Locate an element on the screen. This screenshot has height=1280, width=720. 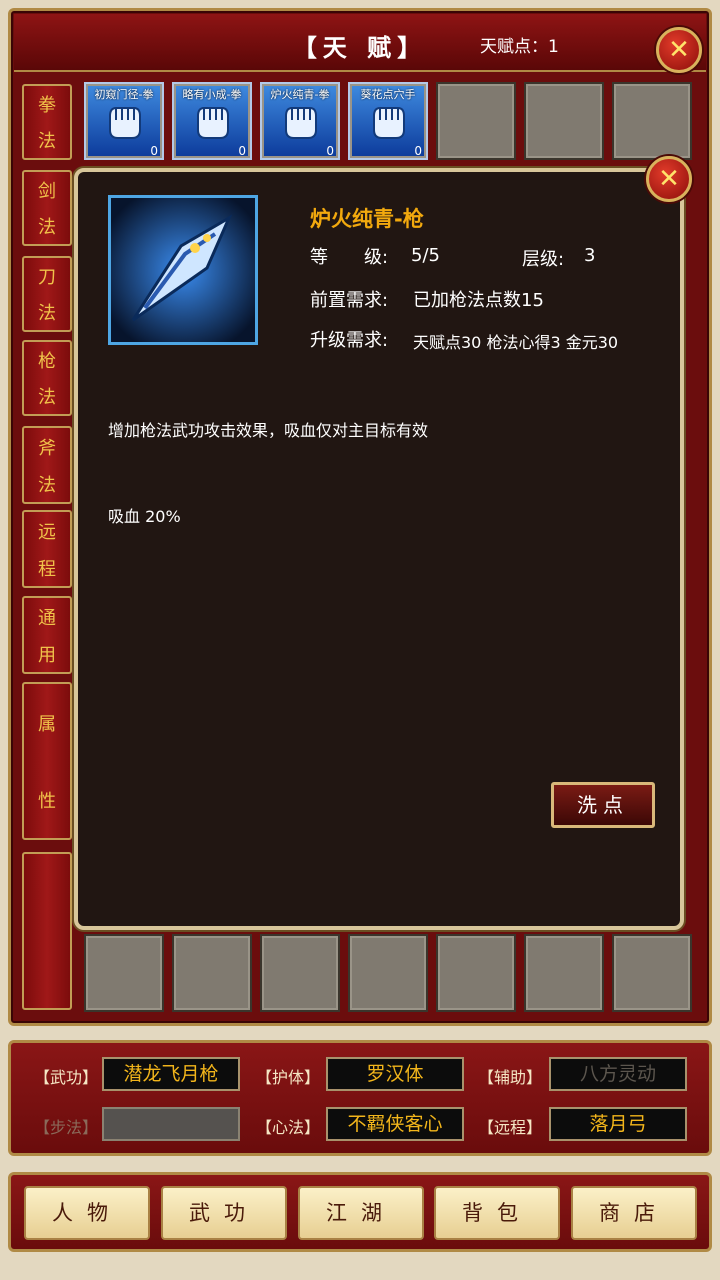
tab-sword: 剑法 is located at coordinates (47, 208).